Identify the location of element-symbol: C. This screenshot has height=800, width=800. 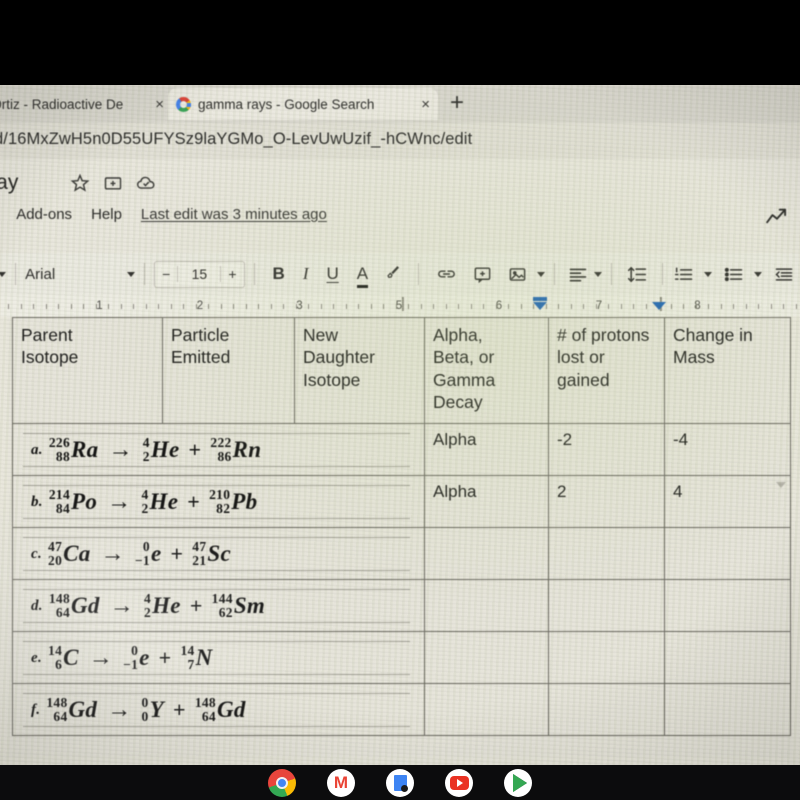
(71, 657).